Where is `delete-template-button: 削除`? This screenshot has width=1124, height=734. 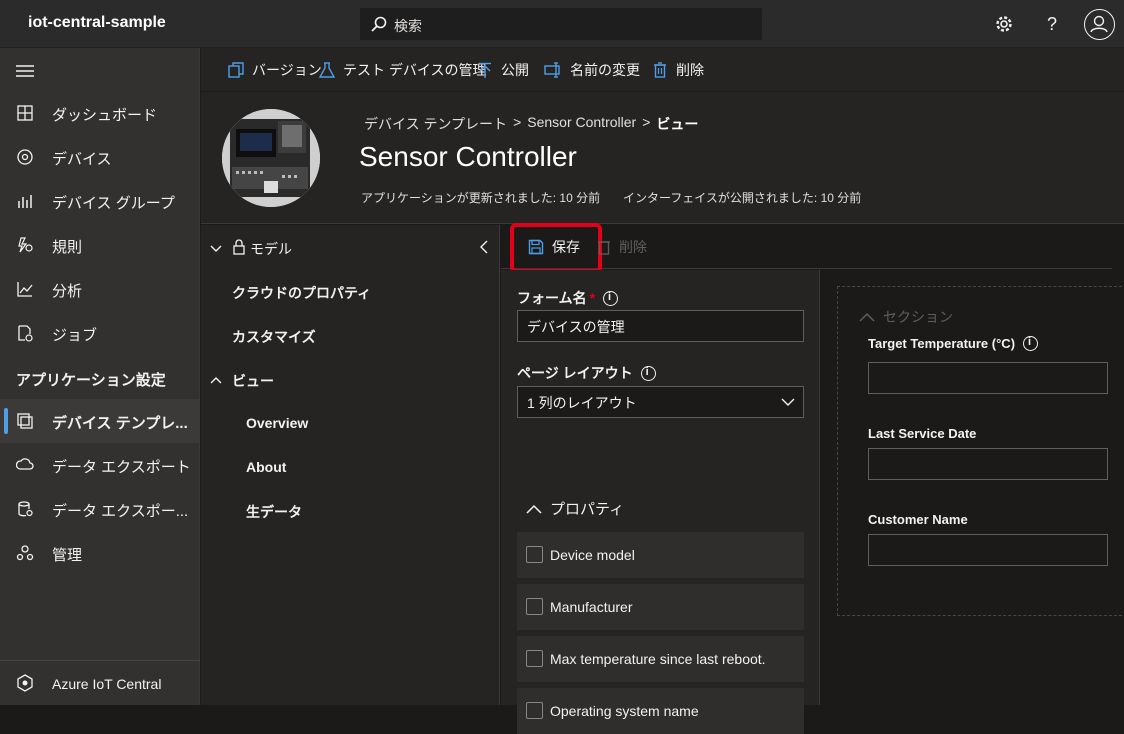
delete-template-button: 削除 is located at coordinates (678, 70).